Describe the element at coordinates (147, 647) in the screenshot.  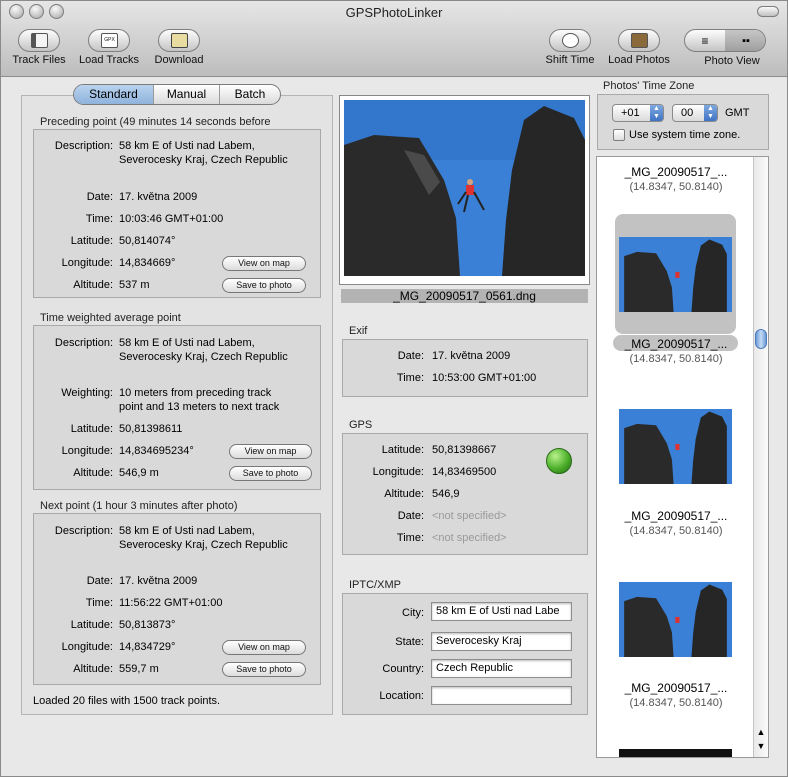
I see `next-longitude: 14,834729°` at that location.